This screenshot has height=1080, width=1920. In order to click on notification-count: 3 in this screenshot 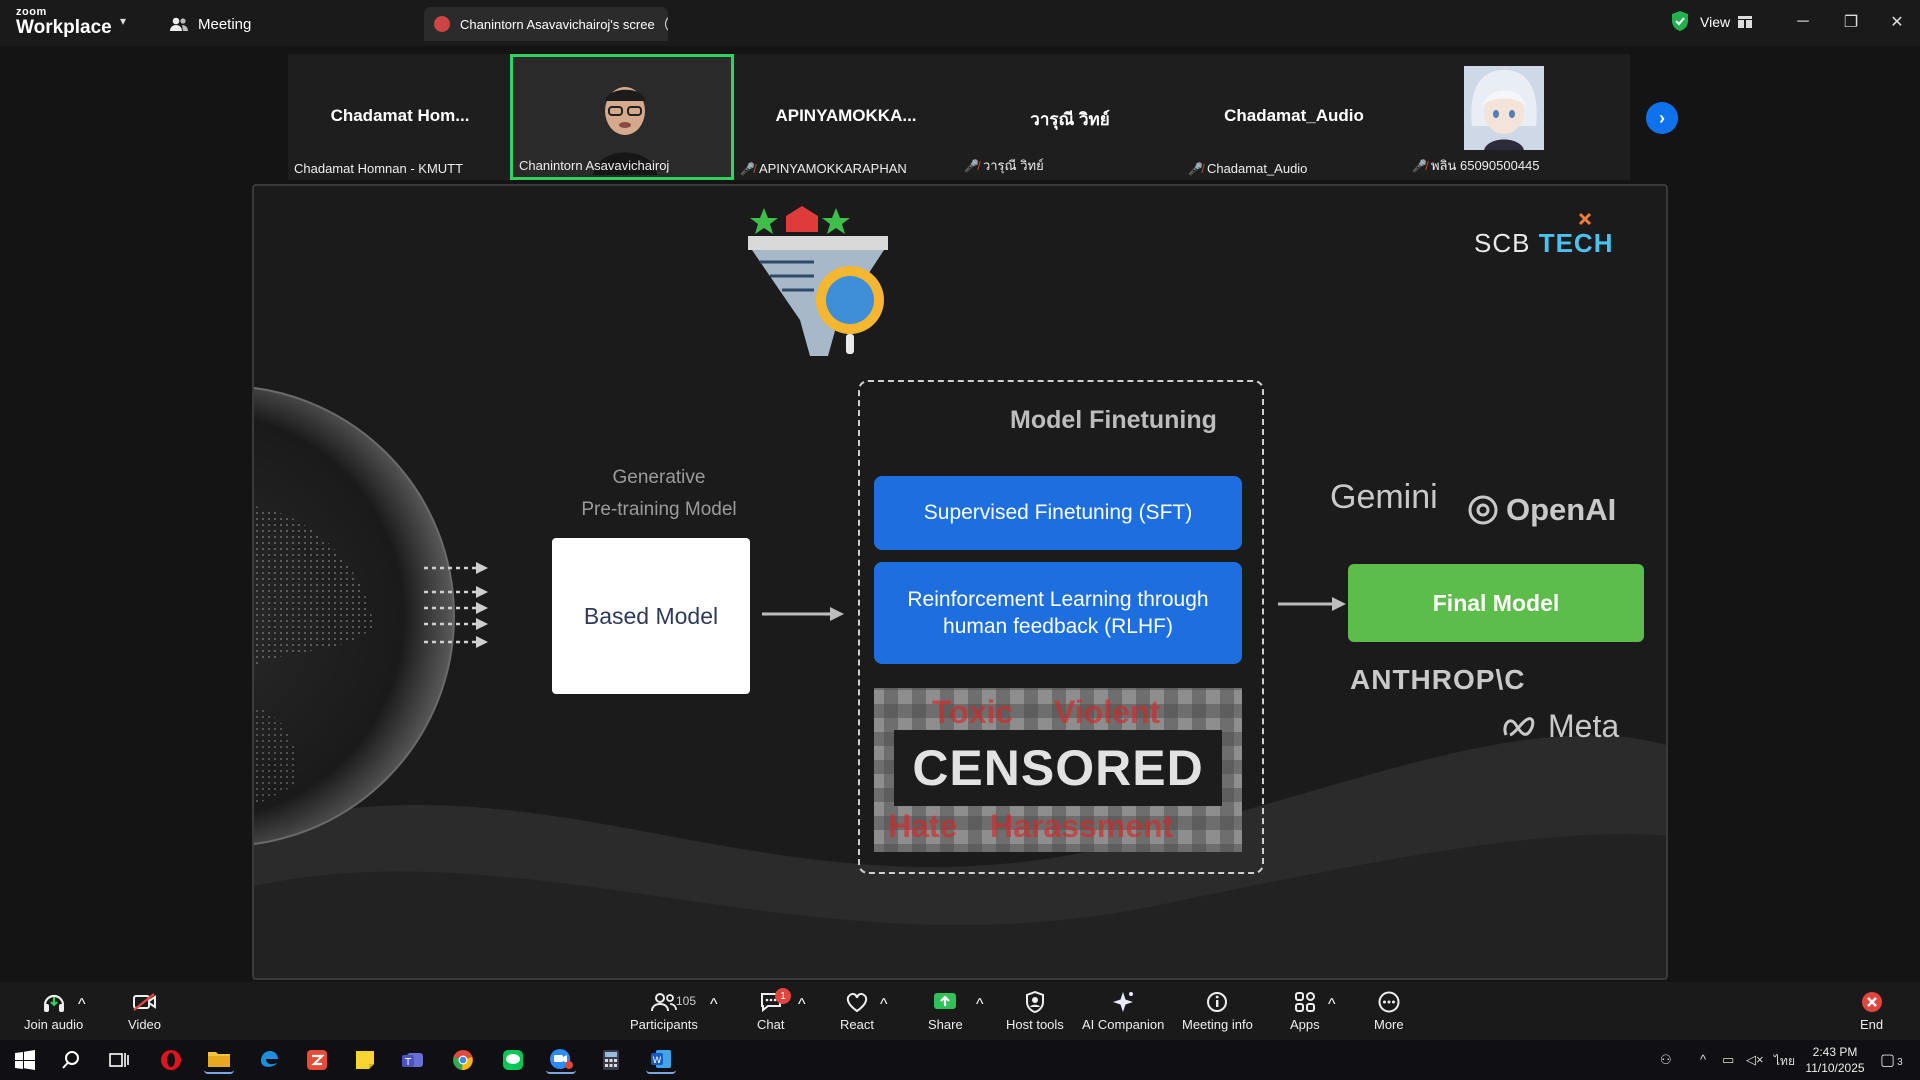, I will do `click(1900, 1062)`.